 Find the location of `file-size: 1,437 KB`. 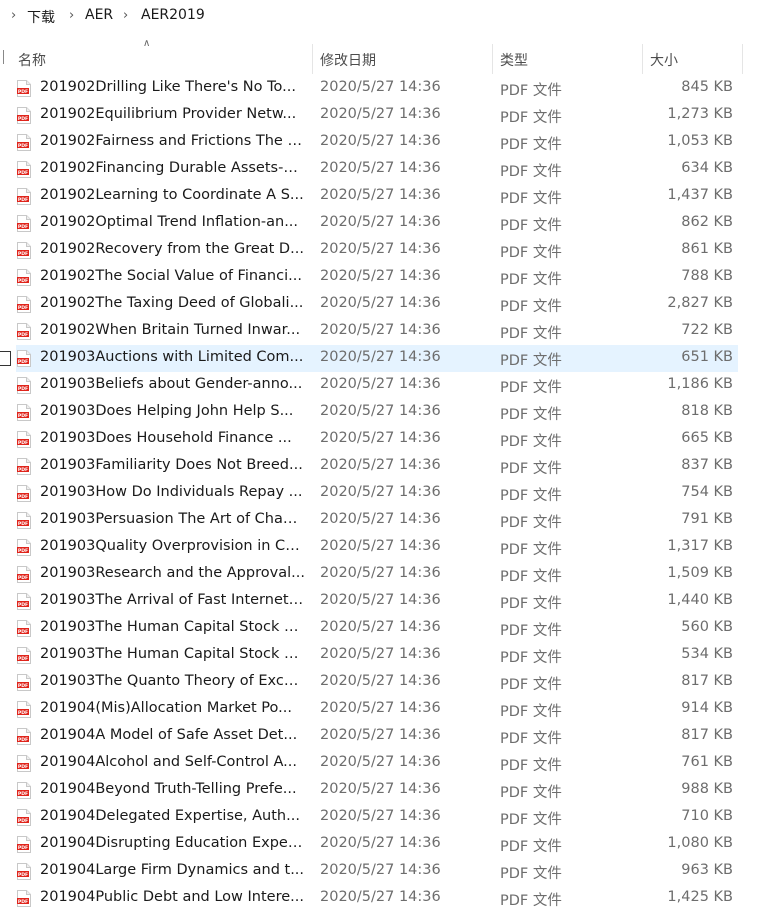

file-size: 1,437 KB is located at coordinates (700, 195).